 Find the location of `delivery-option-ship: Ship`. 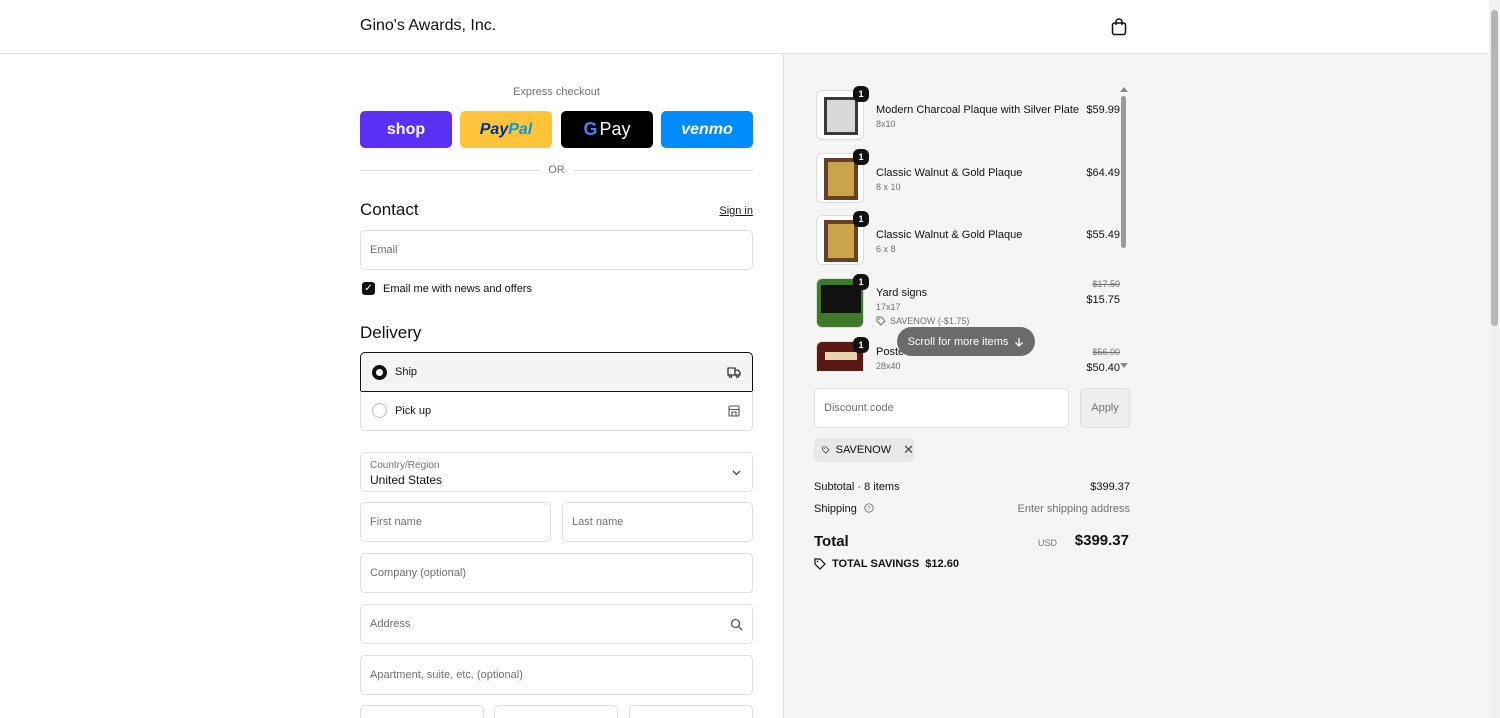

delivery-option-ship: Ship is located at coordinates (556, 372).